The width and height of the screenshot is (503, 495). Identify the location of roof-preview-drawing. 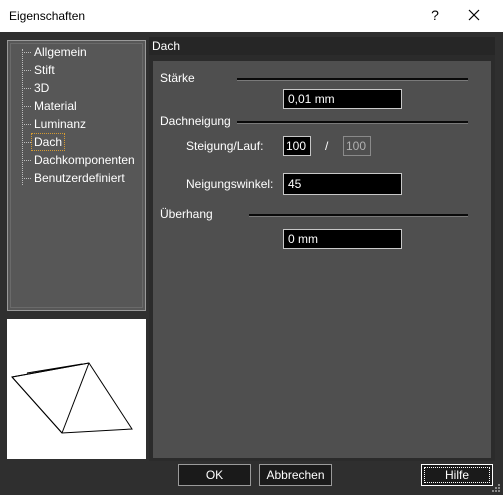
(72, 398).